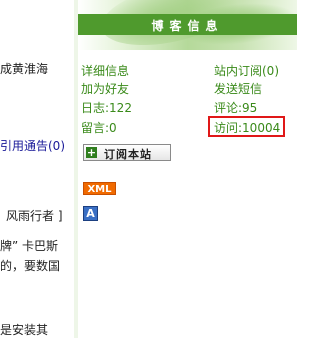  Describe the element at coordinates (32, 145) in the screenshot. I see `trackback-link: 引用通告(0)` at that location.